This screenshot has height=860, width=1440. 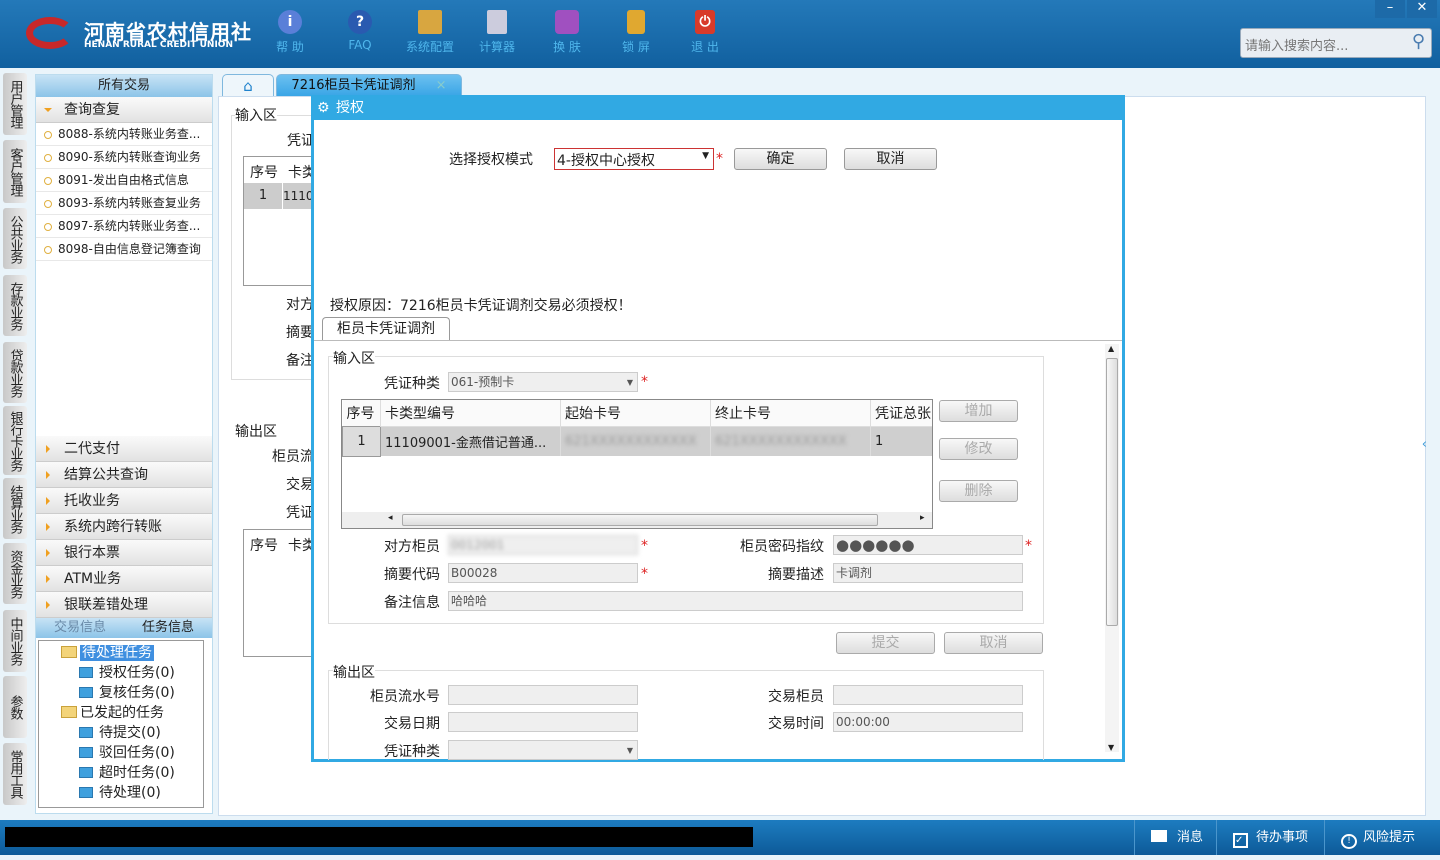 I want to click on bg-label: 序号, so click(x=264, y=546).